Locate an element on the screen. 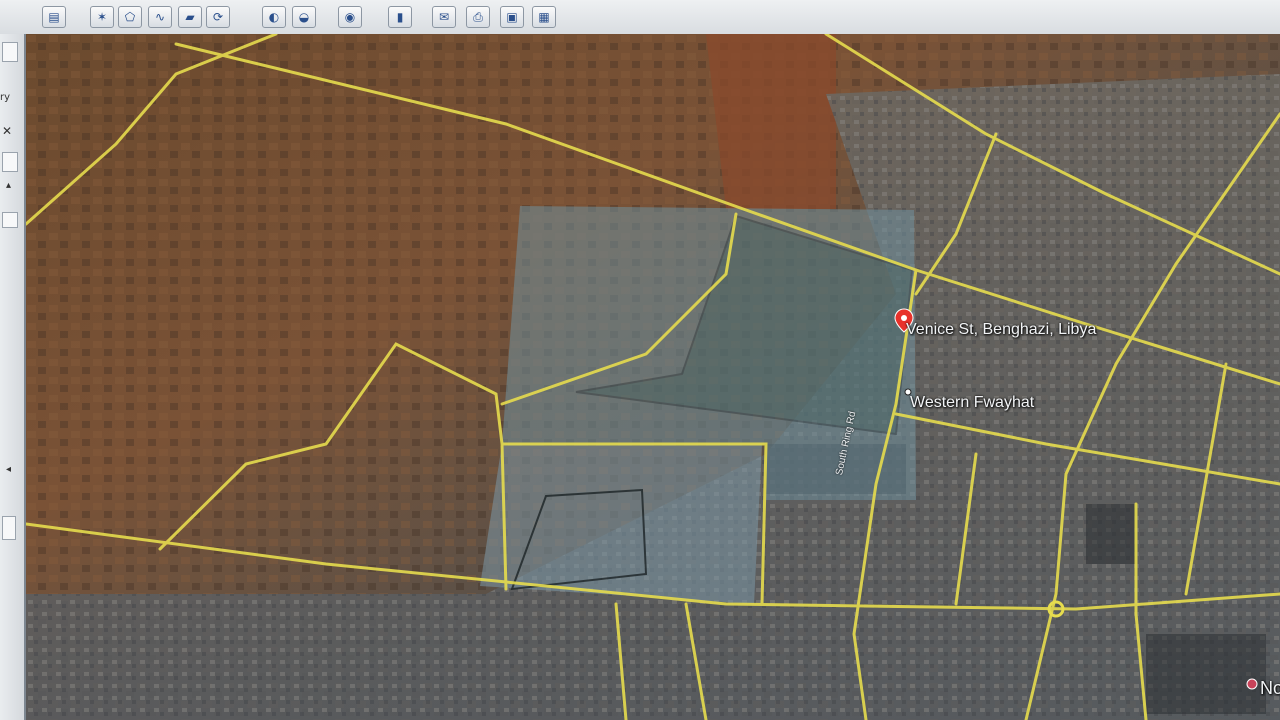 This screenshot has height=720, width=1280. historical-imagery-icon: ◒ is located at coordinates (304, 17).